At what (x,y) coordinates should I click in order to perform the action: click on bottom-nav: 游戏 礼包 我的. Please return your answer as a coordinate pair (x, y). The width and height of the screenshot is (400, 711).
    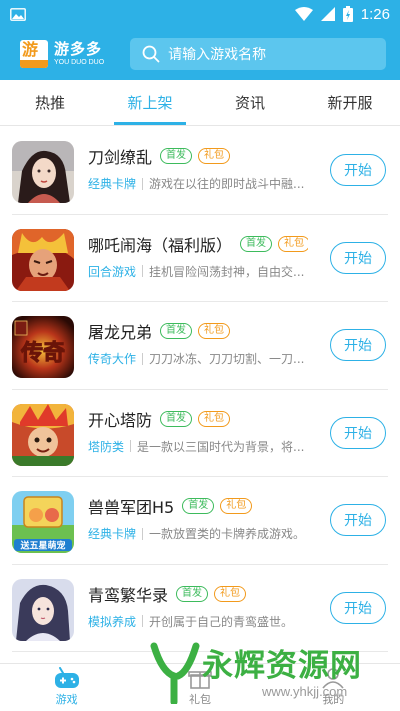
    Looking at the image, I should click on (200, 687).